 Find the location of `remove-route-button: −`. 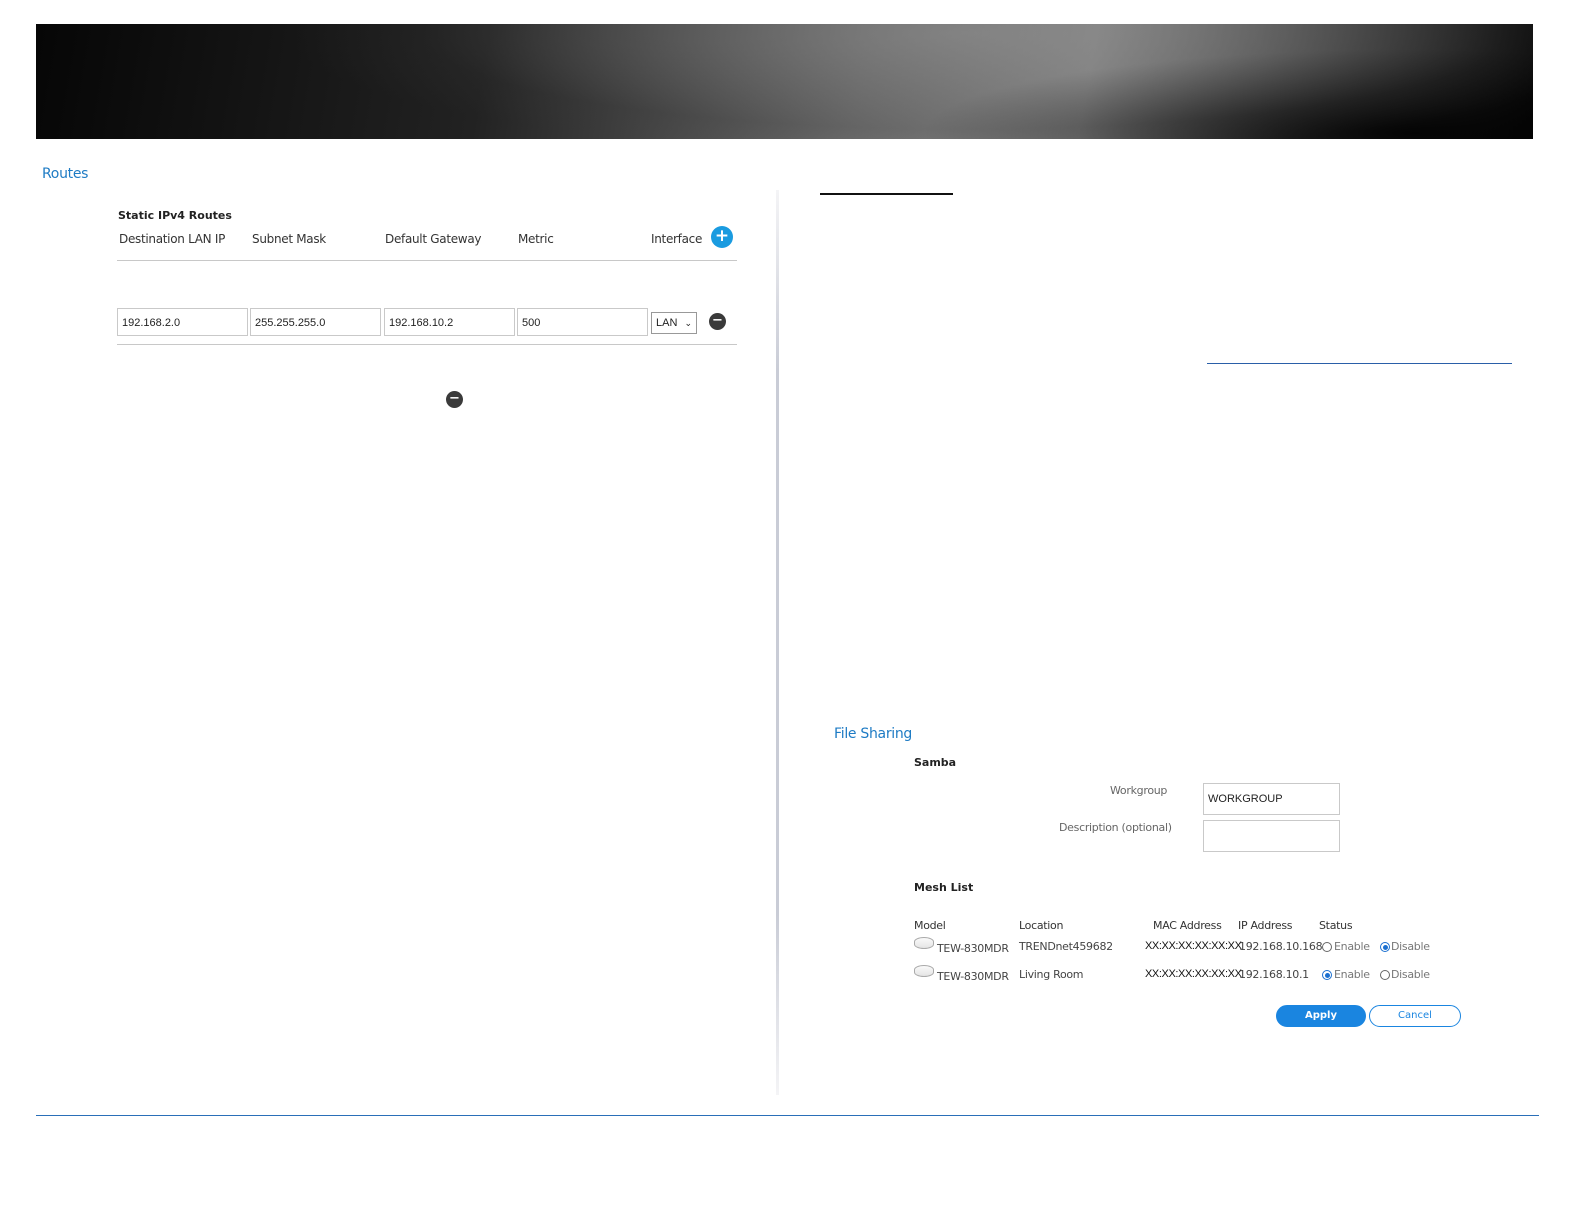

remove-route-button: − is located at coordinates (717, 321).